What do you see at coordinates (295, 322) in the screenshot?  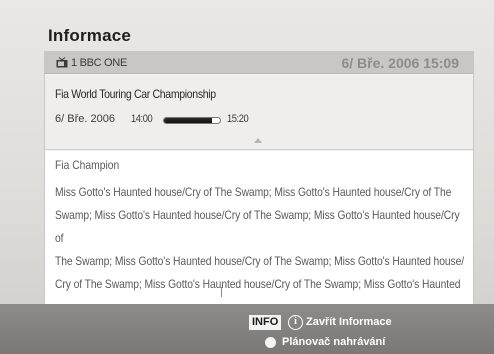 I see `info-circle-icon: i` at bounding box center [295, 322].